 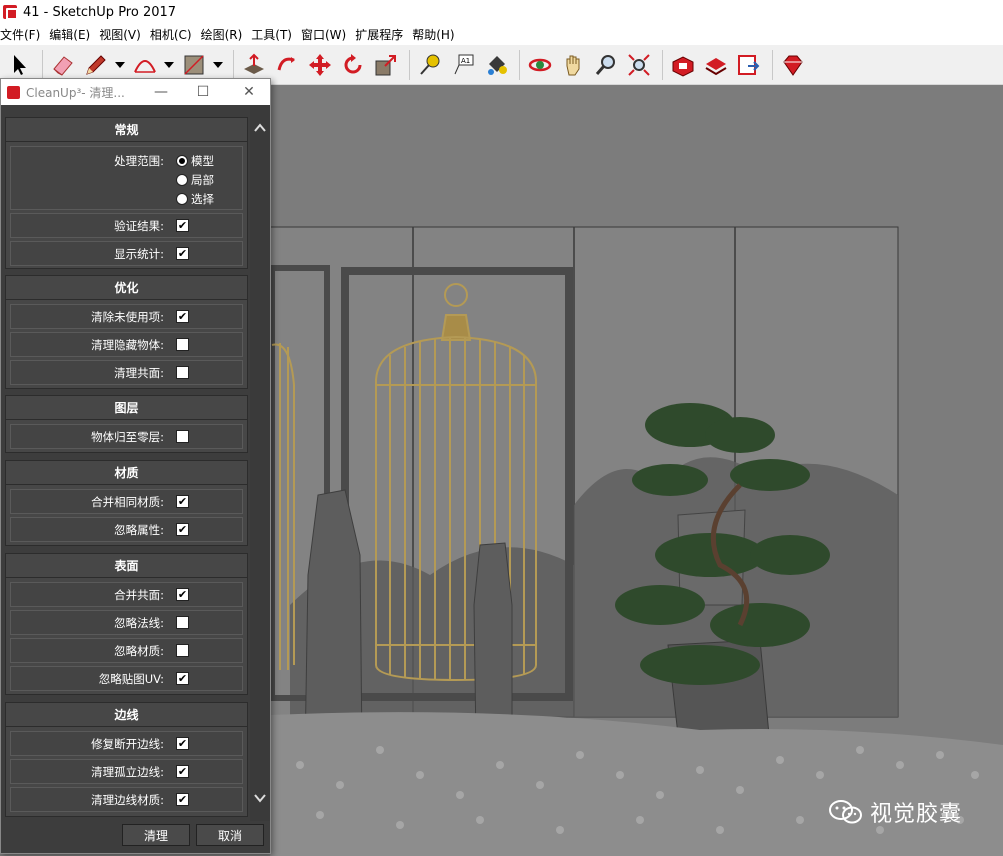 What do you see at coordinates (135, 92) in the screenshot?
I see `dialog-title-bar: CleanUp³- 清理... — ☐ ✕` at bounding box center [135, 92].